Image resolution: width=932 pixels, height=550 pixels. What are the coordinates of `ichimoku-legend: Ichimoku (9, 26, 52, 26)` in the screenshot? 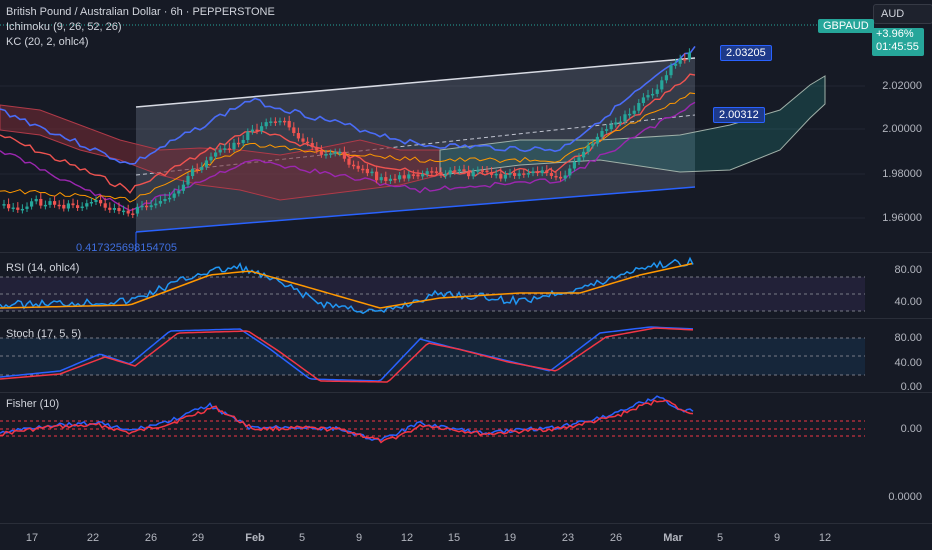 It's located at (64, 27).